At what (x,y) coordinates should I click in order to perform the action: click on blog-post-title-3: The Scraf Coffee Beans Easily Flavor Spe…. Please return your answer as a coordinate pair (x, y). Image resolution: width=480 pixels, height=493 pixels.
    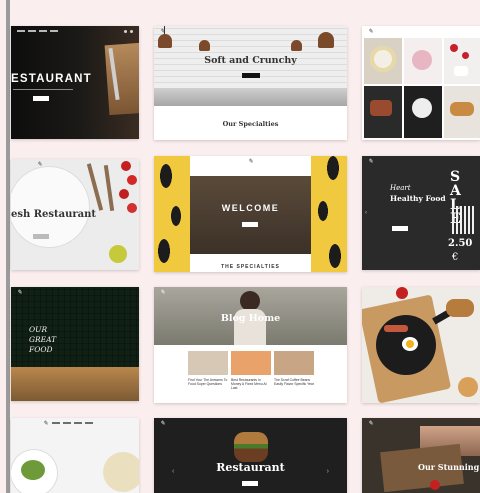
    Looking at the image, I should click on (294, 382).